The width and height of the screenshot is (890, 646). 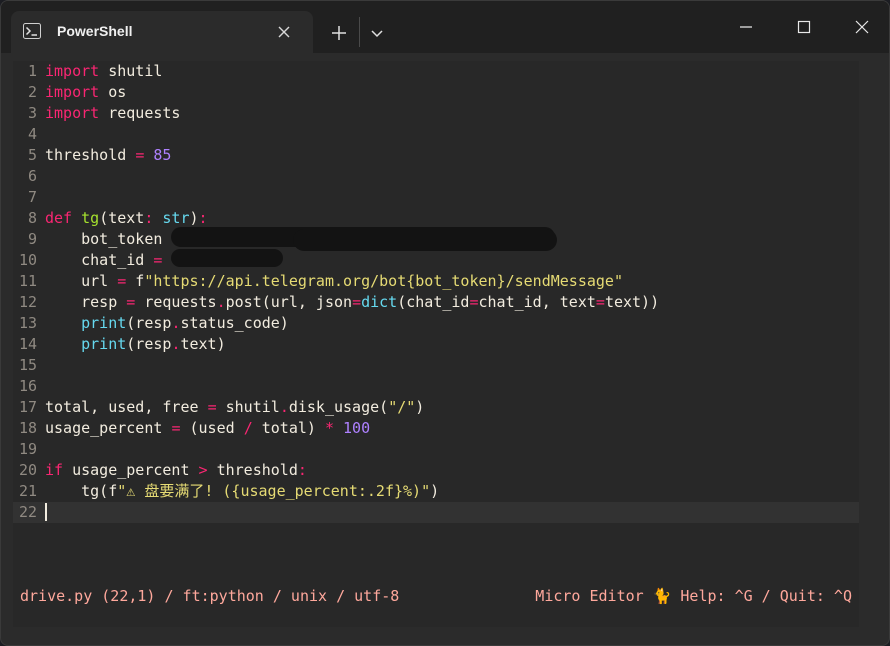 I want to click on code-line: 13 print(resp.status_code), so click(x=436, y=323).